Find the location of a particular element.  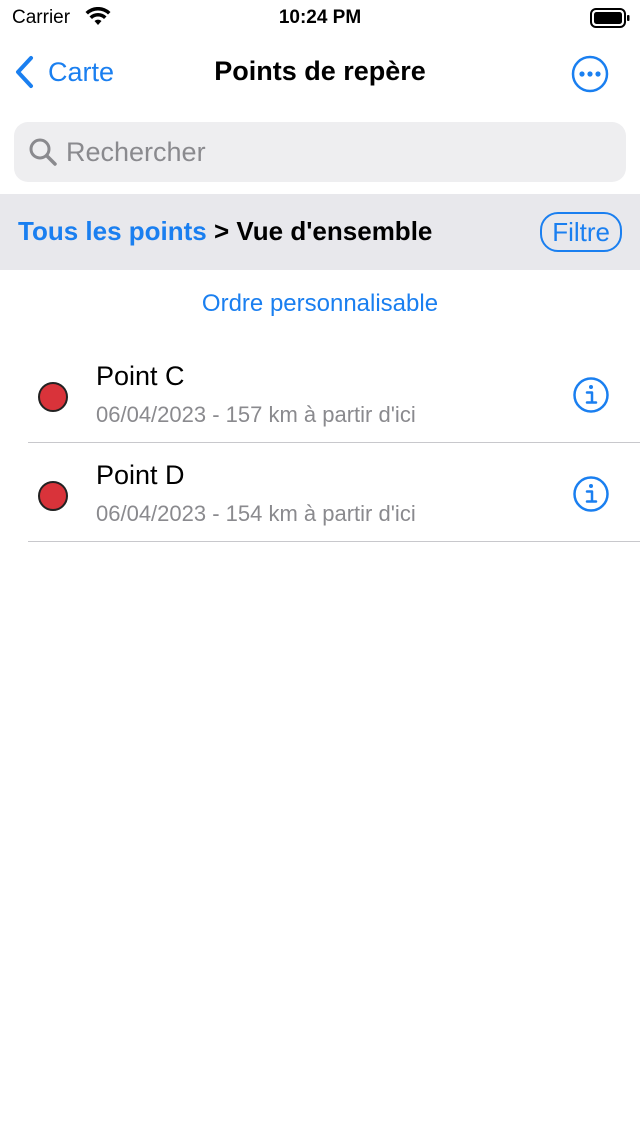

battery-icon is located at coordinates (610, 18).